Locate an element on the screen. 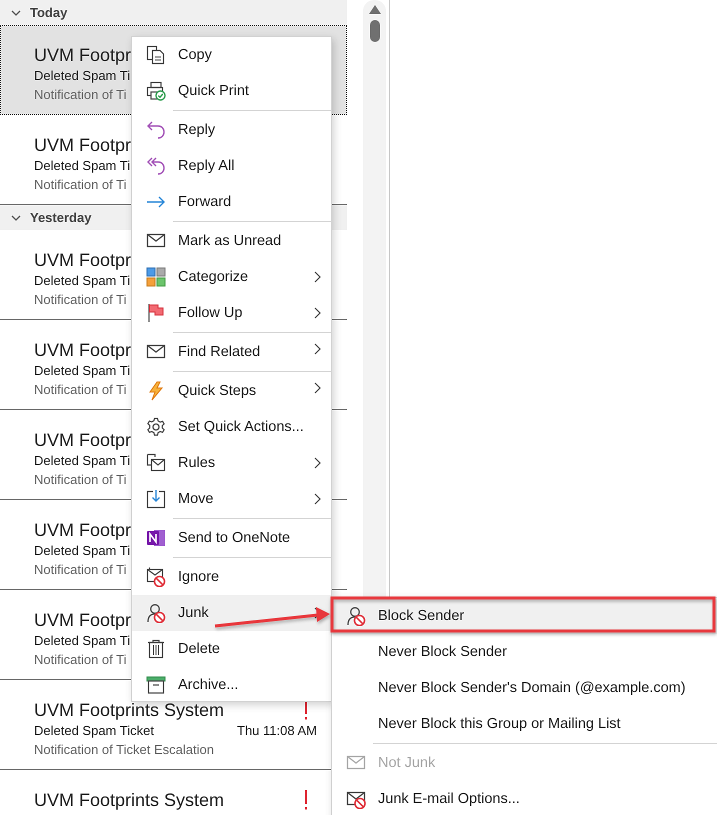 The image size is (717, 815). message-time: Thu 11:08 AM is located at coordinates (277, 731).